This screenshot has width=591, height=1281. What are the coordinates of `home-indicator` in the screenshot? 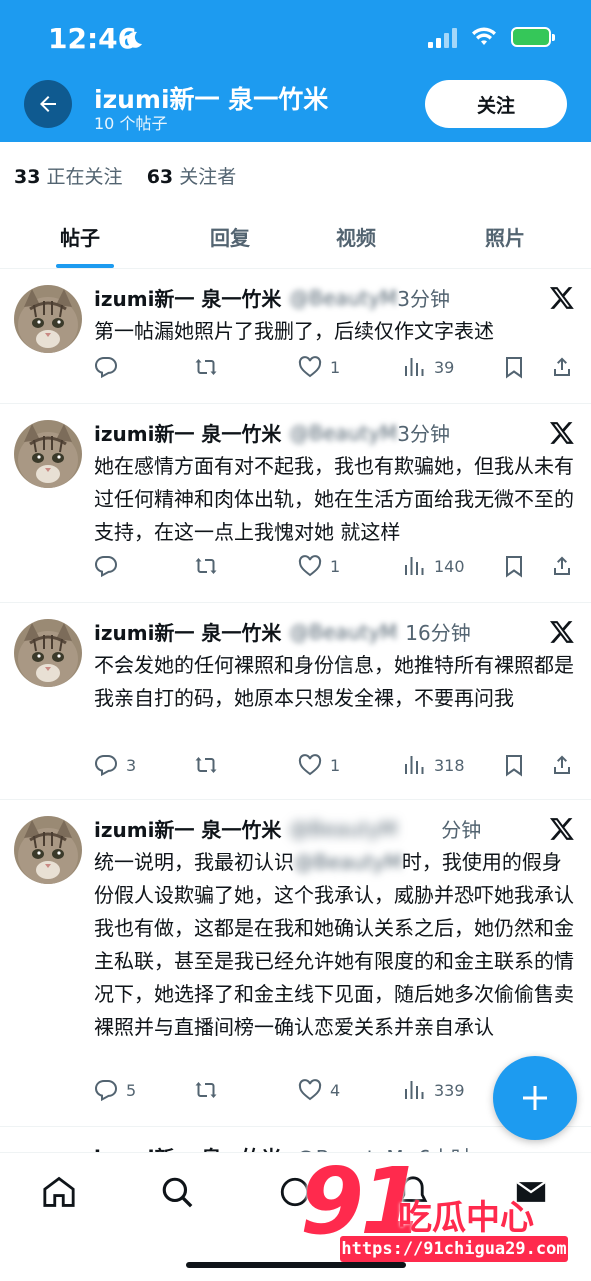 It's located at (296, 1265).